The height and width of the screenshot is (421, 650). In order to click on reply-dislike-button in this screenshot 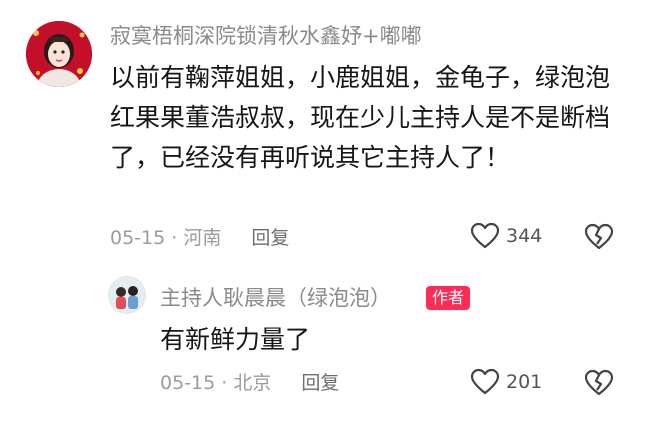, I will do `click(599, 385)`.